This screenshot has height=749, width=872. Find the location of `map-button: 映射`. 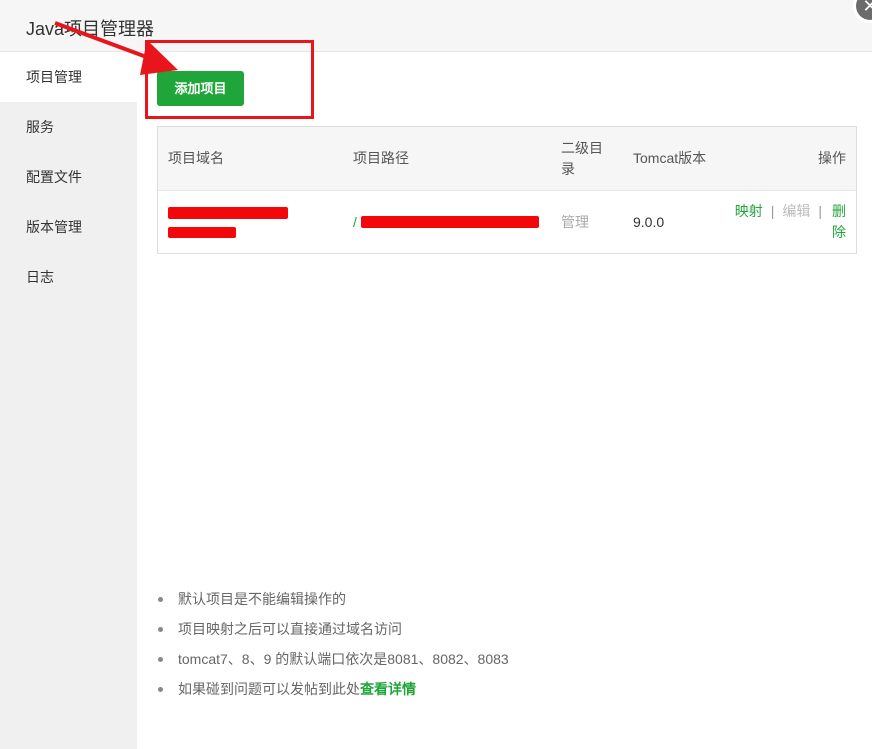

map-button: 映射 is located at coordinates (749, 211).